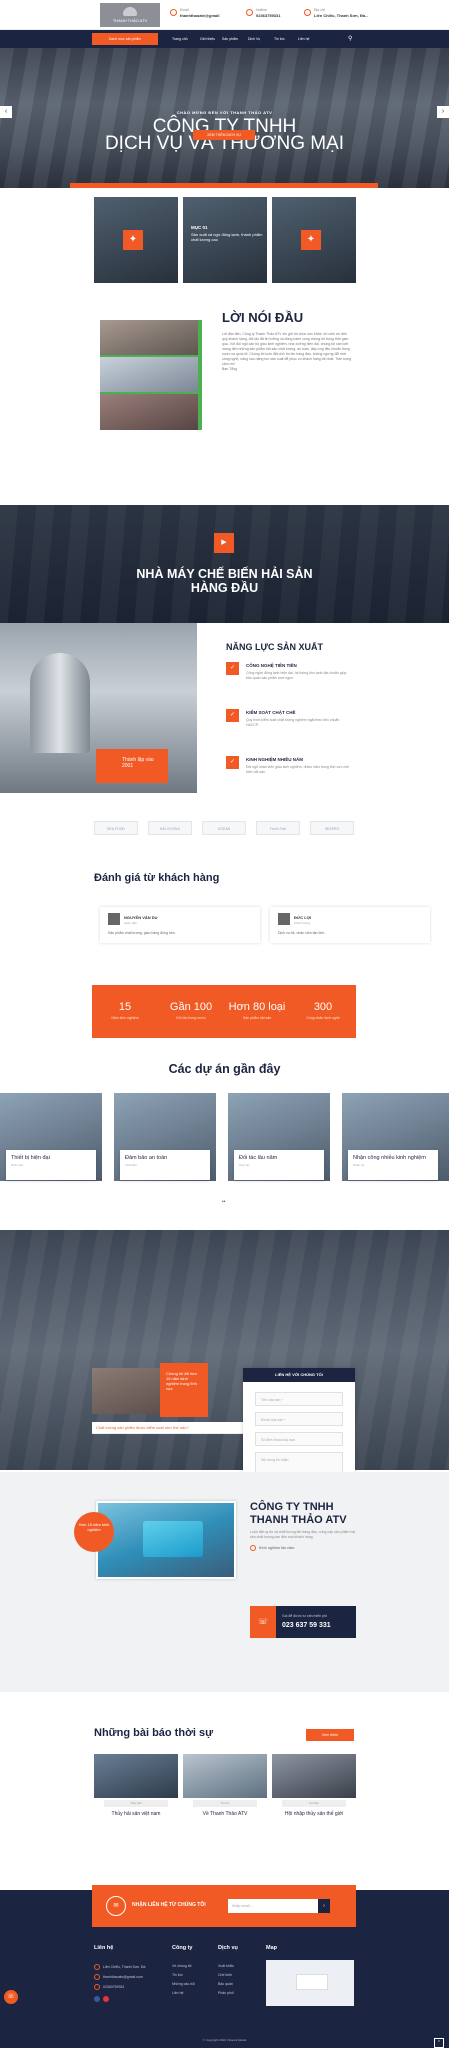 Image resolution: width=449 pixels, height=2048 pixels. Describe the element at coordinates (224, 1202) in the screenshot. I see `carousel-dots: ••` at that location.